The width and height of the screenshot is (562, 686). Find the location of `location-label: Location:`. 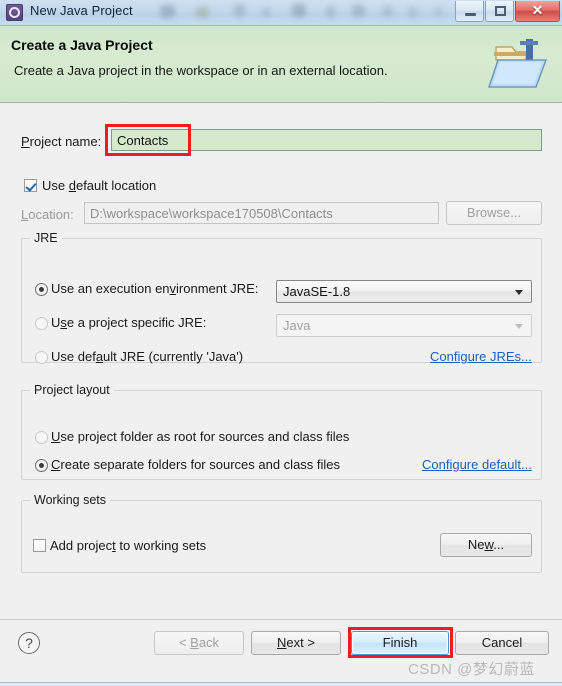

location-label: Location: is located at coordinates (47, 214).